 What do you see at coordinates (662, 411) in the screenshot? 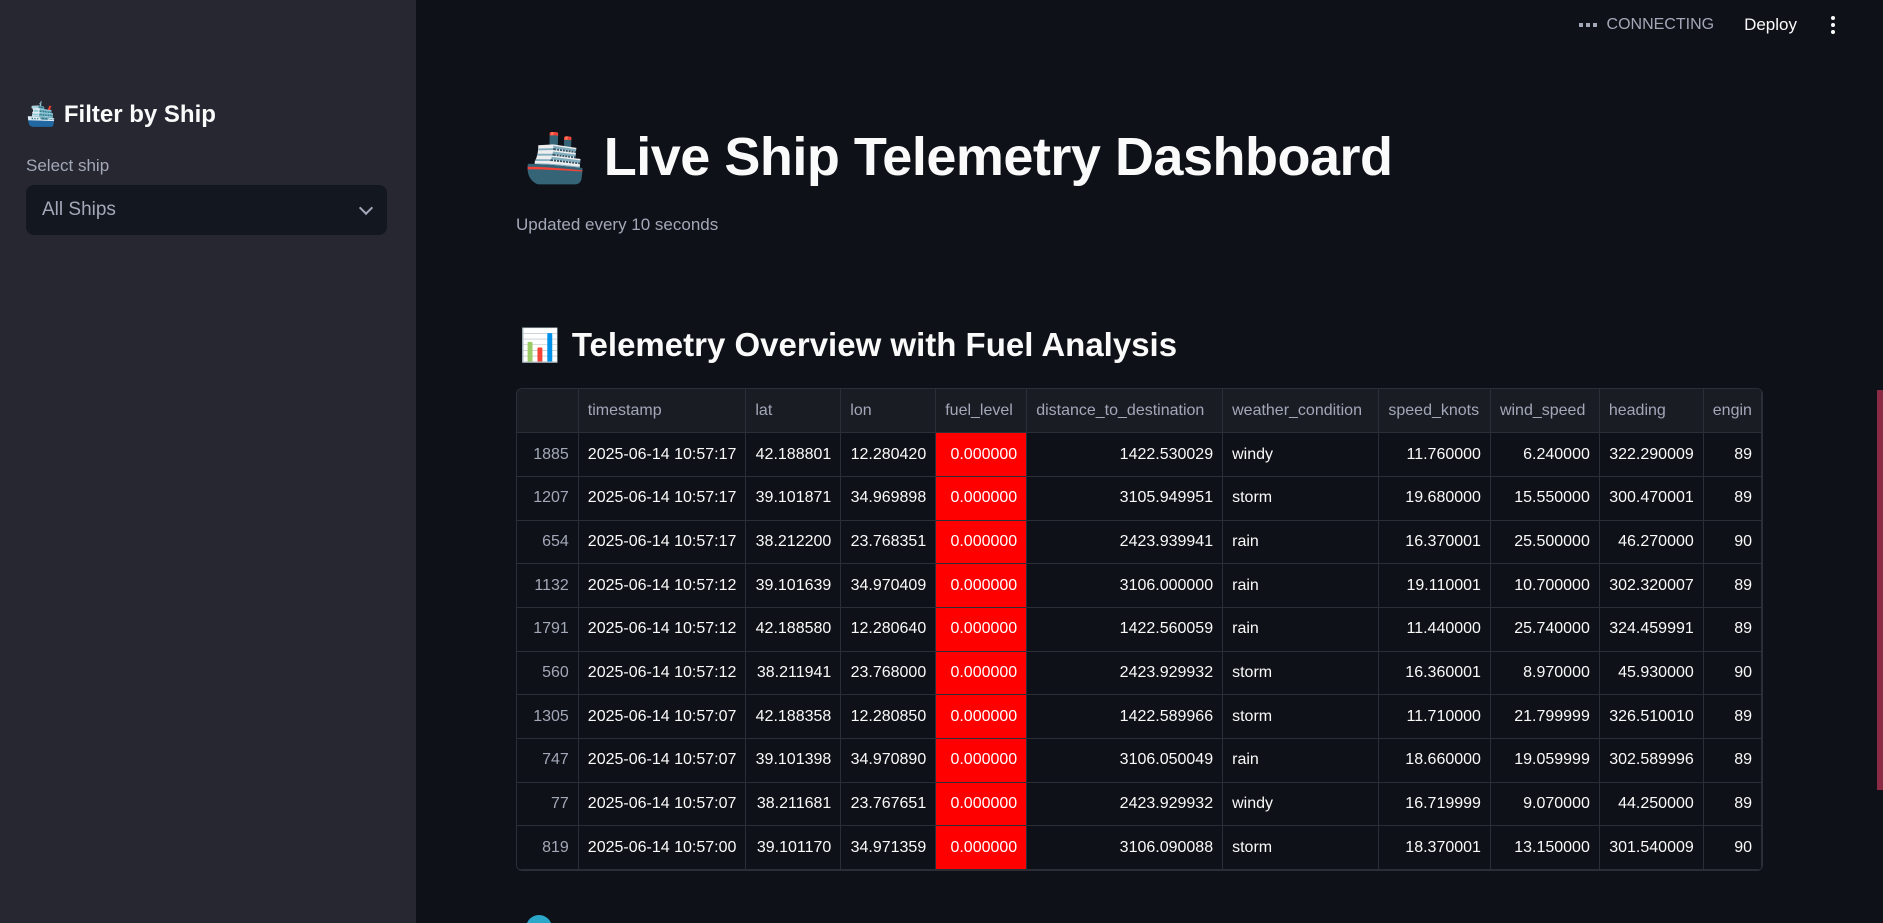
I see `column-header: timestamp` at bounding box center [662, 411].